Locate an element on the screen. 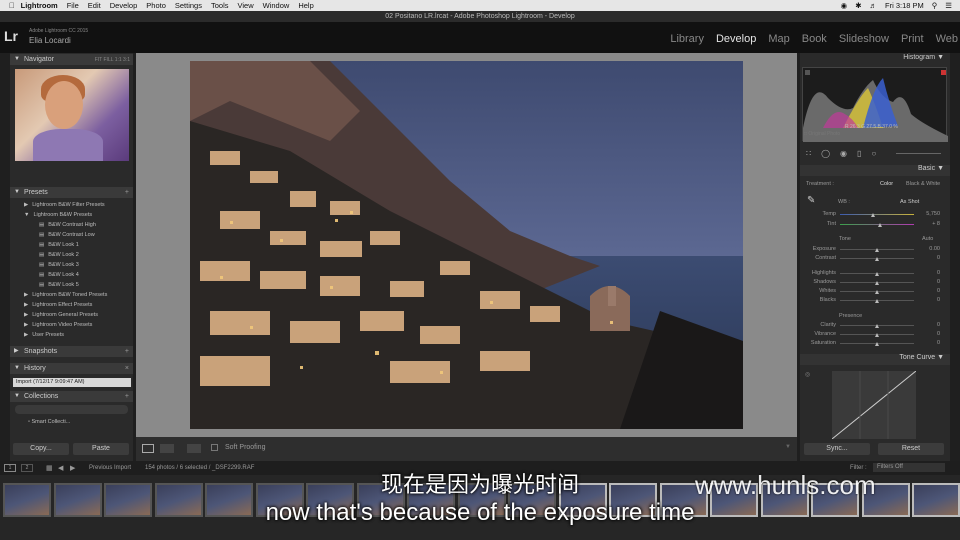 The height and width of the screenshot is (540, 960). add-preset-icon: + is located at coordinates (127, 192).